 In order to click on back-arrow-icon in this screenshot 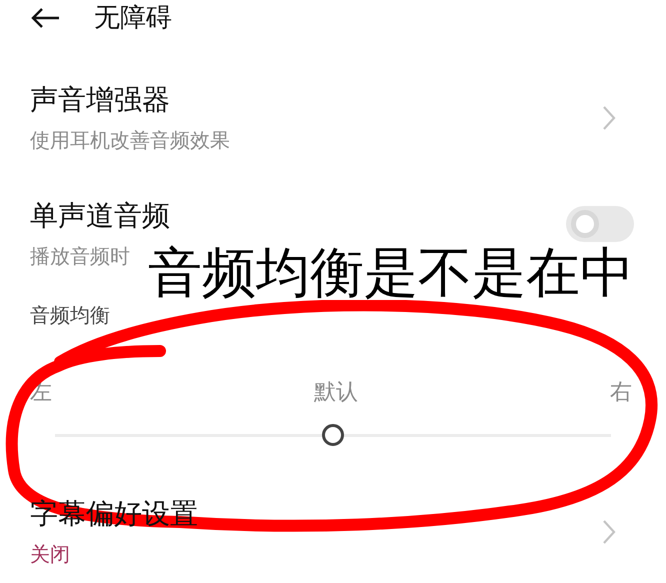, I will do `click(45, 18)`.